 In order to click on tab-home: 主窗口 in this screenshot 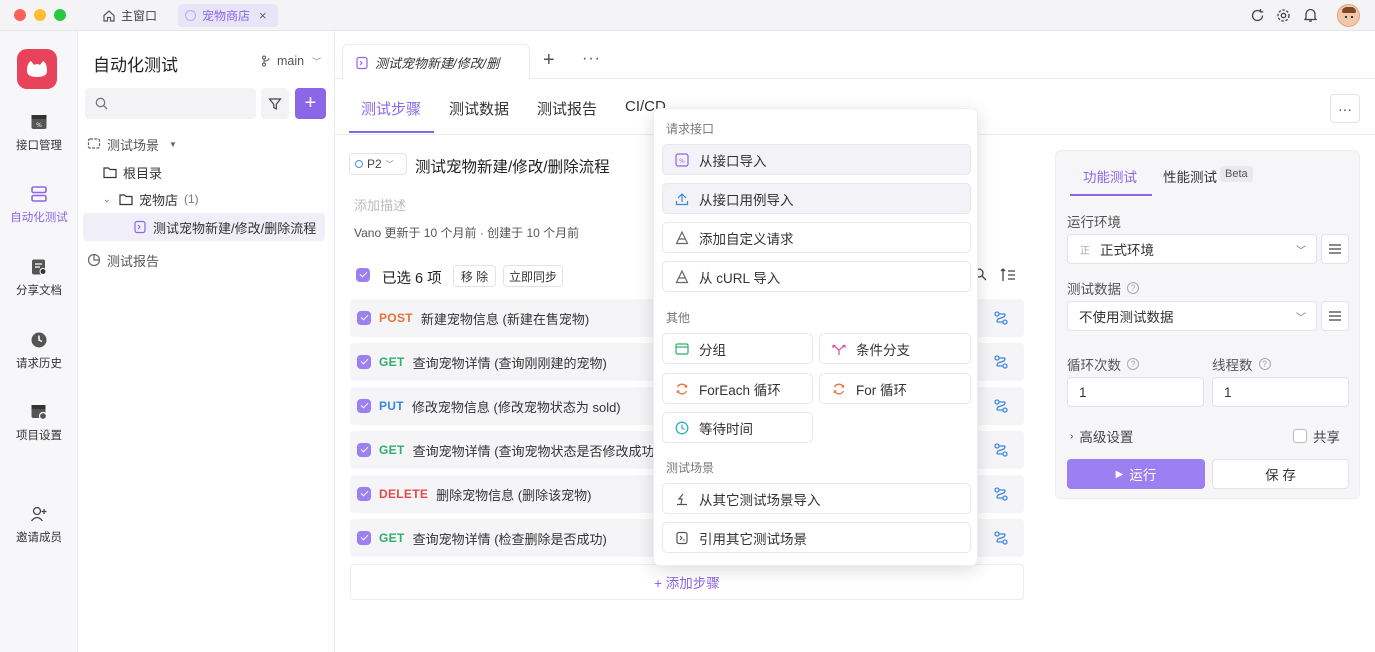, I will do `click(129, 15)`.